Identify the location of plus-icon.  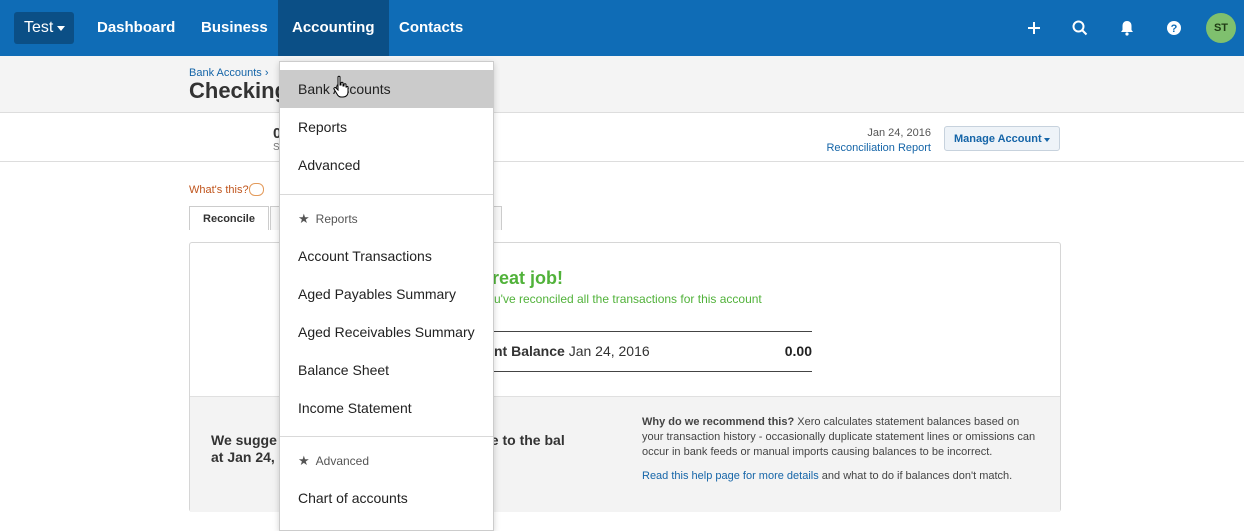
(1034, 28).